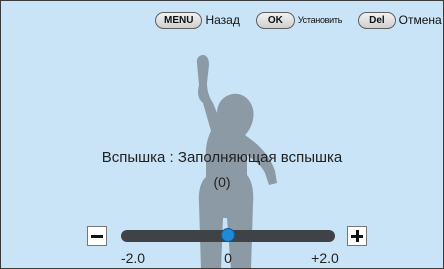  I want to click on back-label: Назад, so click(222, 20).